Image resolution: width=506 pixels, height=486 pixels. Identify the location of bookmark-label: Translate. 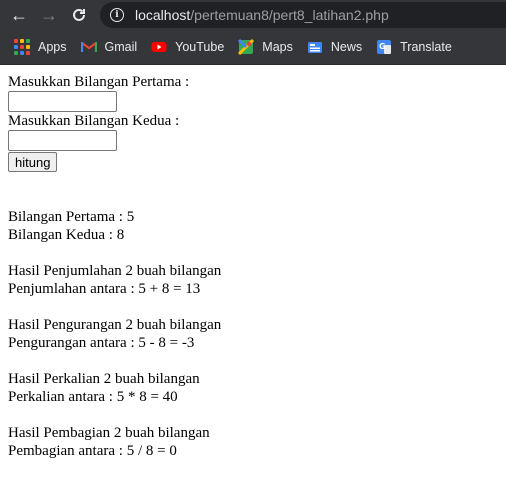
(426, 47).